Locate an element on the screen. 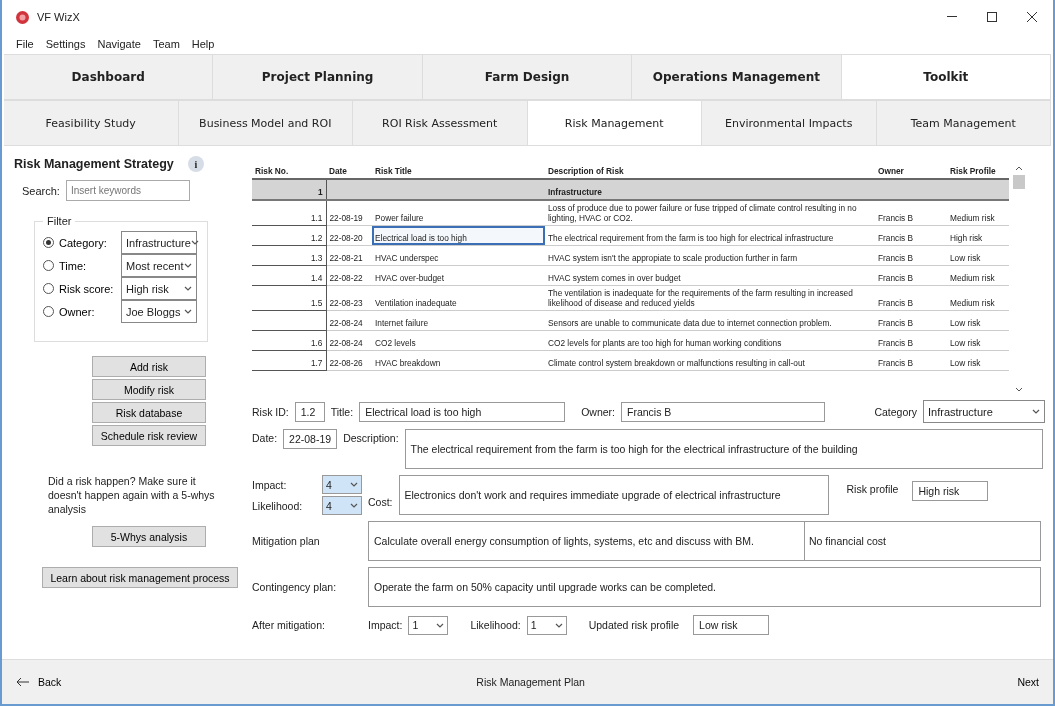 The height and width of the screenshot is (706, 1055). field-label: Contingency plan: is located at coordinates (295, 587).